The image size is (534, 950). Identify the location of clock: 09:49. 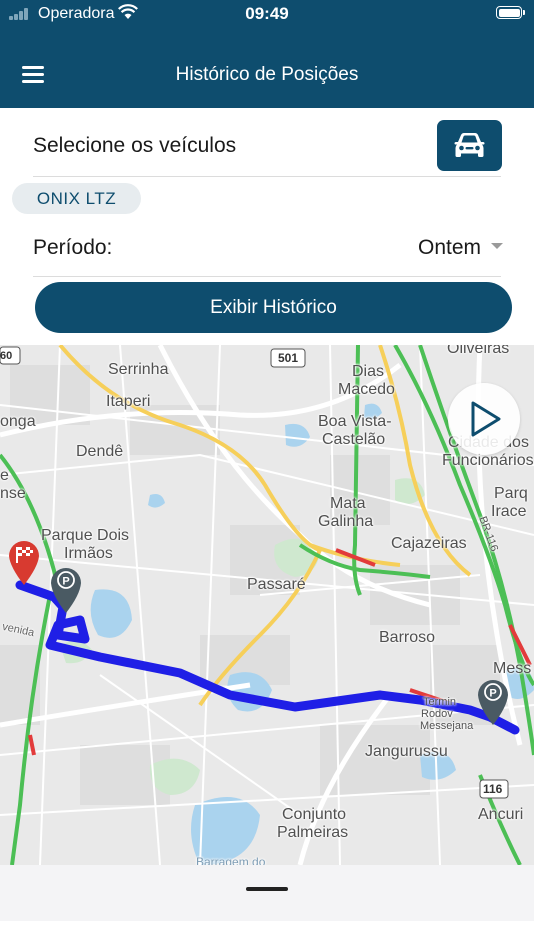
(267, 13).